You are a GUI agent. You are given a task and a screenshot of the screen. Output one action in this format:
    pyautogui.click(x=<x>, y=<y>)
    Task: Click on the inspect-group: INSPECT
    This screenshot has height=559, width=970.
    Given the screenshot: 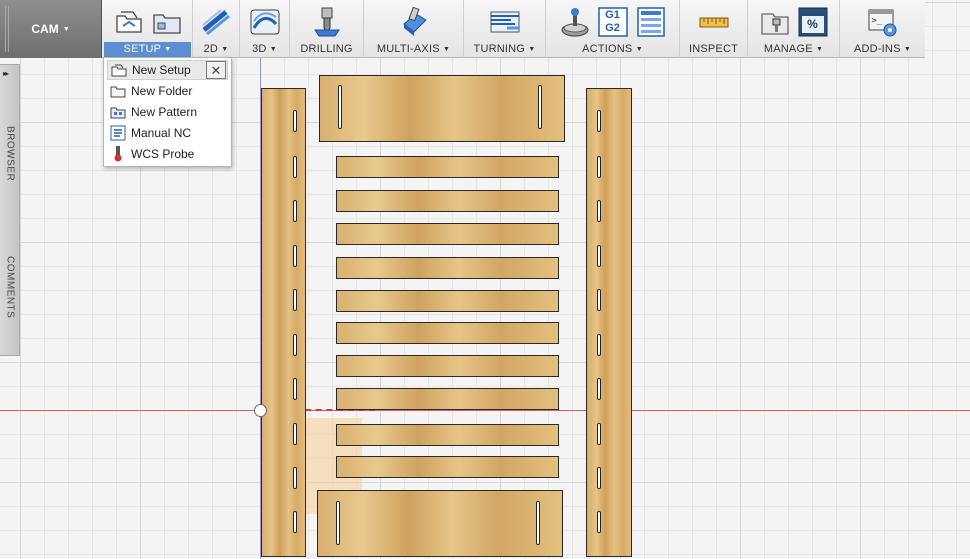 What is the action you would take?
    pyautogui.click(x=714, y=29)
    